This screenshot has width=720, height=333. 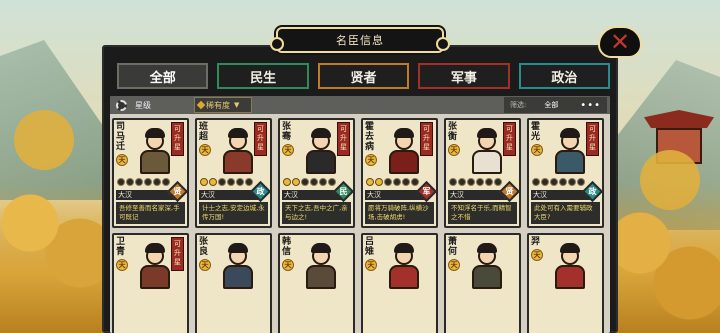 What do you see at coordinates (590, 105) in the screenshot?
I see `more-icon: •••` at bounding box center [590, 105].